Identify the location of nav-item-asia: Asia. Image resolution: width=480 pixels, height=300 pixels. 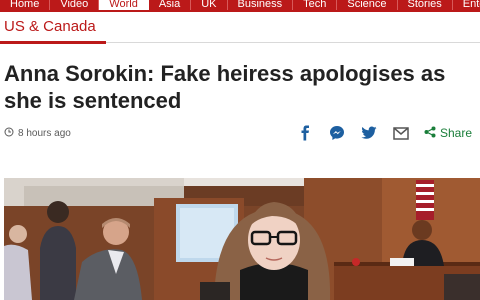
(170, 5).